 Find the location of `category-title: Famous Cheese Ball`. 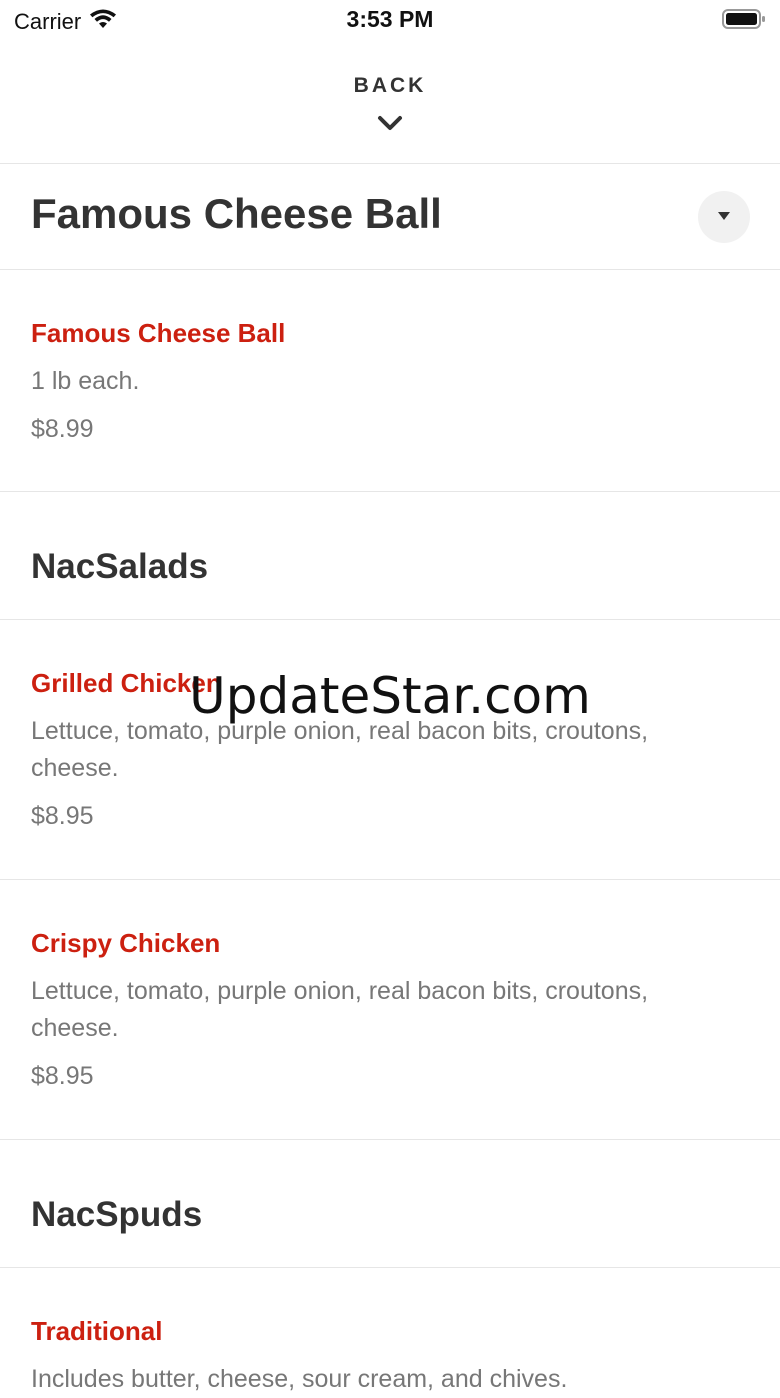

category-title: Famous Cheese Ball is located at coordinates (236, 213).